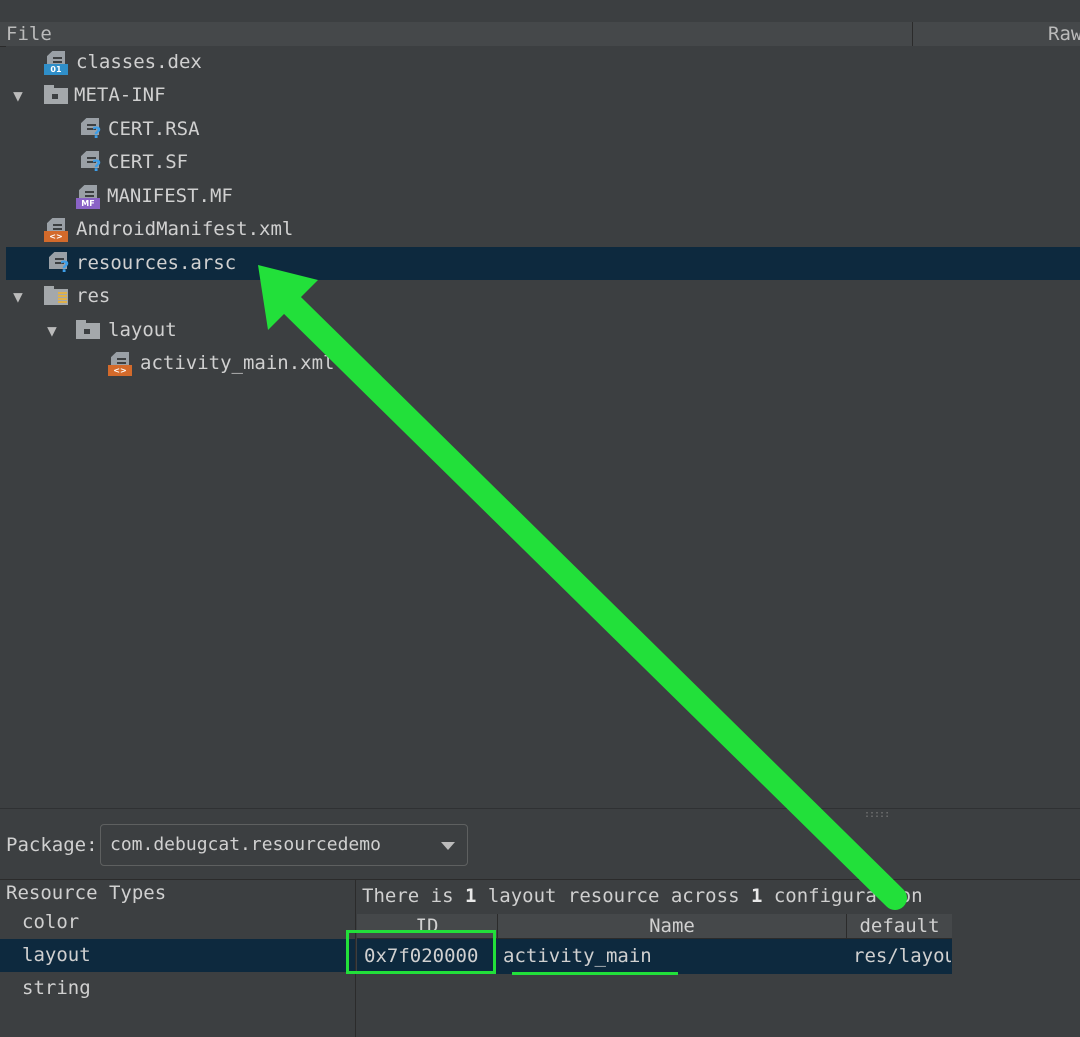 This screenshot has height=1037, width=1080. What do you see at coordinates (148, 162) in the screenshot?
I see `tree-item-label: CERT.SF` at bounding box center [148, 162].